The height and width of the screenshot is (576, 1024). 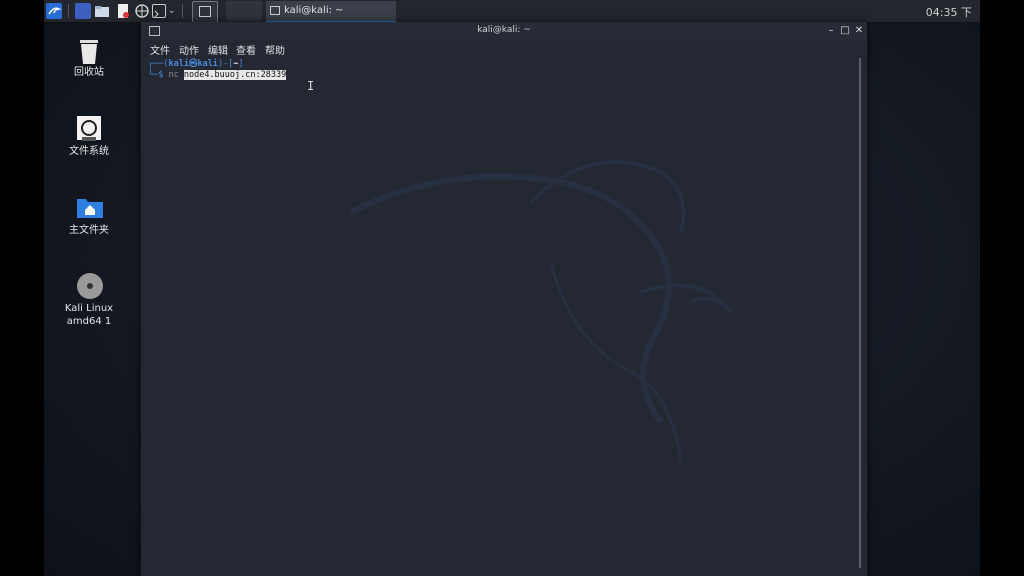 I want to click on minimize-button: –, so click(x=831, y=31).